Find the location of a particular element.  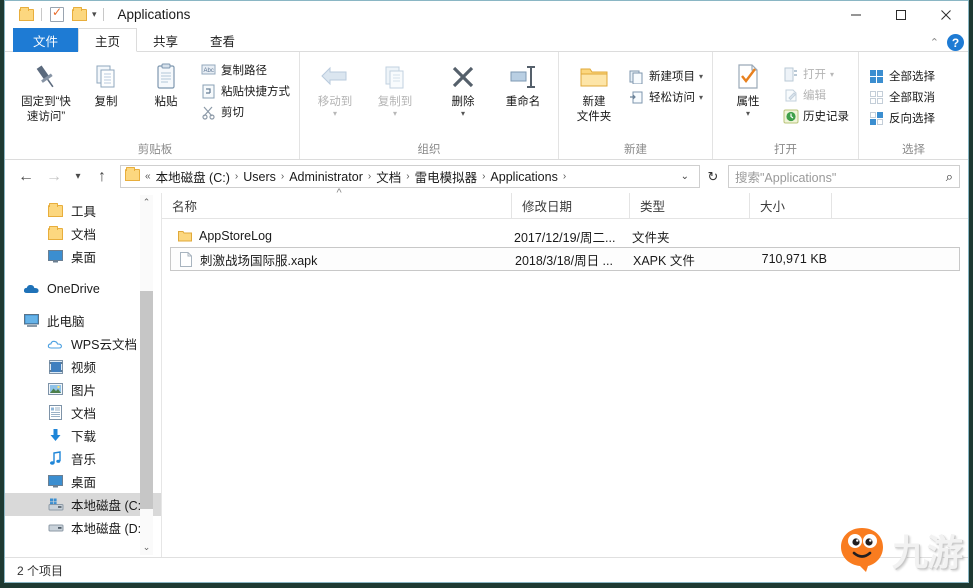

sidebar-item-pictures: 图片 is located at coordinates (83, 389).